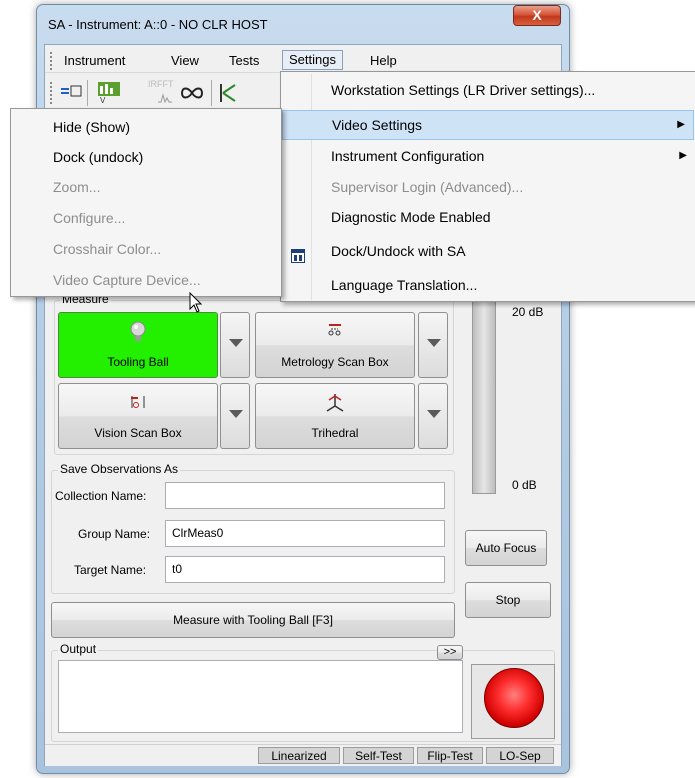 The image size is (695, 778). What do you see at coordinates (520, 755) in the screenshot?
I see `status-lo-sep: LO-Sep` at bounding box center [520, 755].